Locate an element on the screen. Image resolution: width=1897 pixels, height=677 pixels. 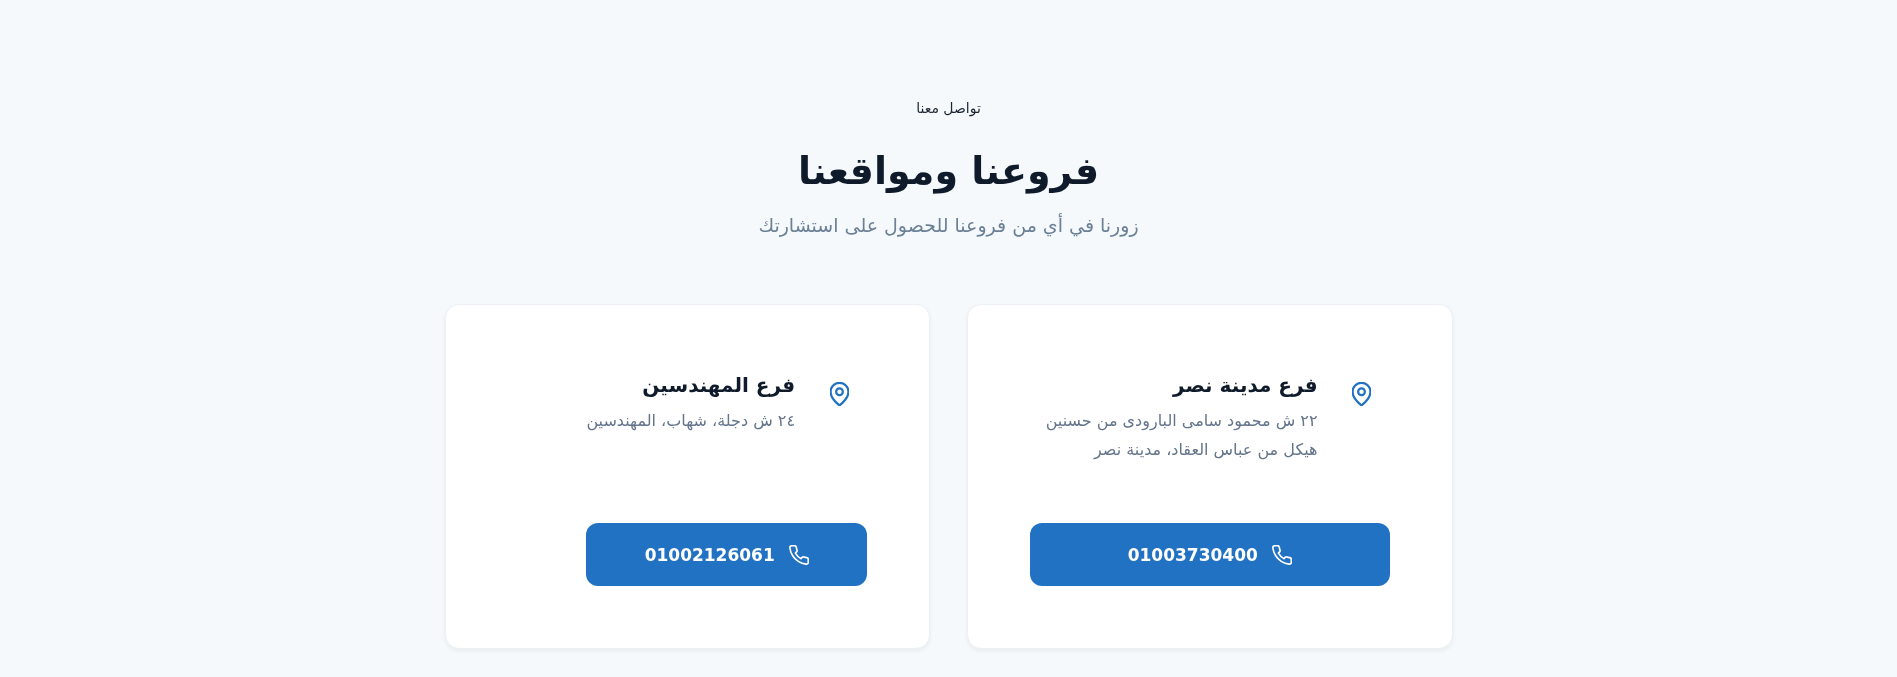
phone-button: 01002126061 is located at coordinates (726, 554).